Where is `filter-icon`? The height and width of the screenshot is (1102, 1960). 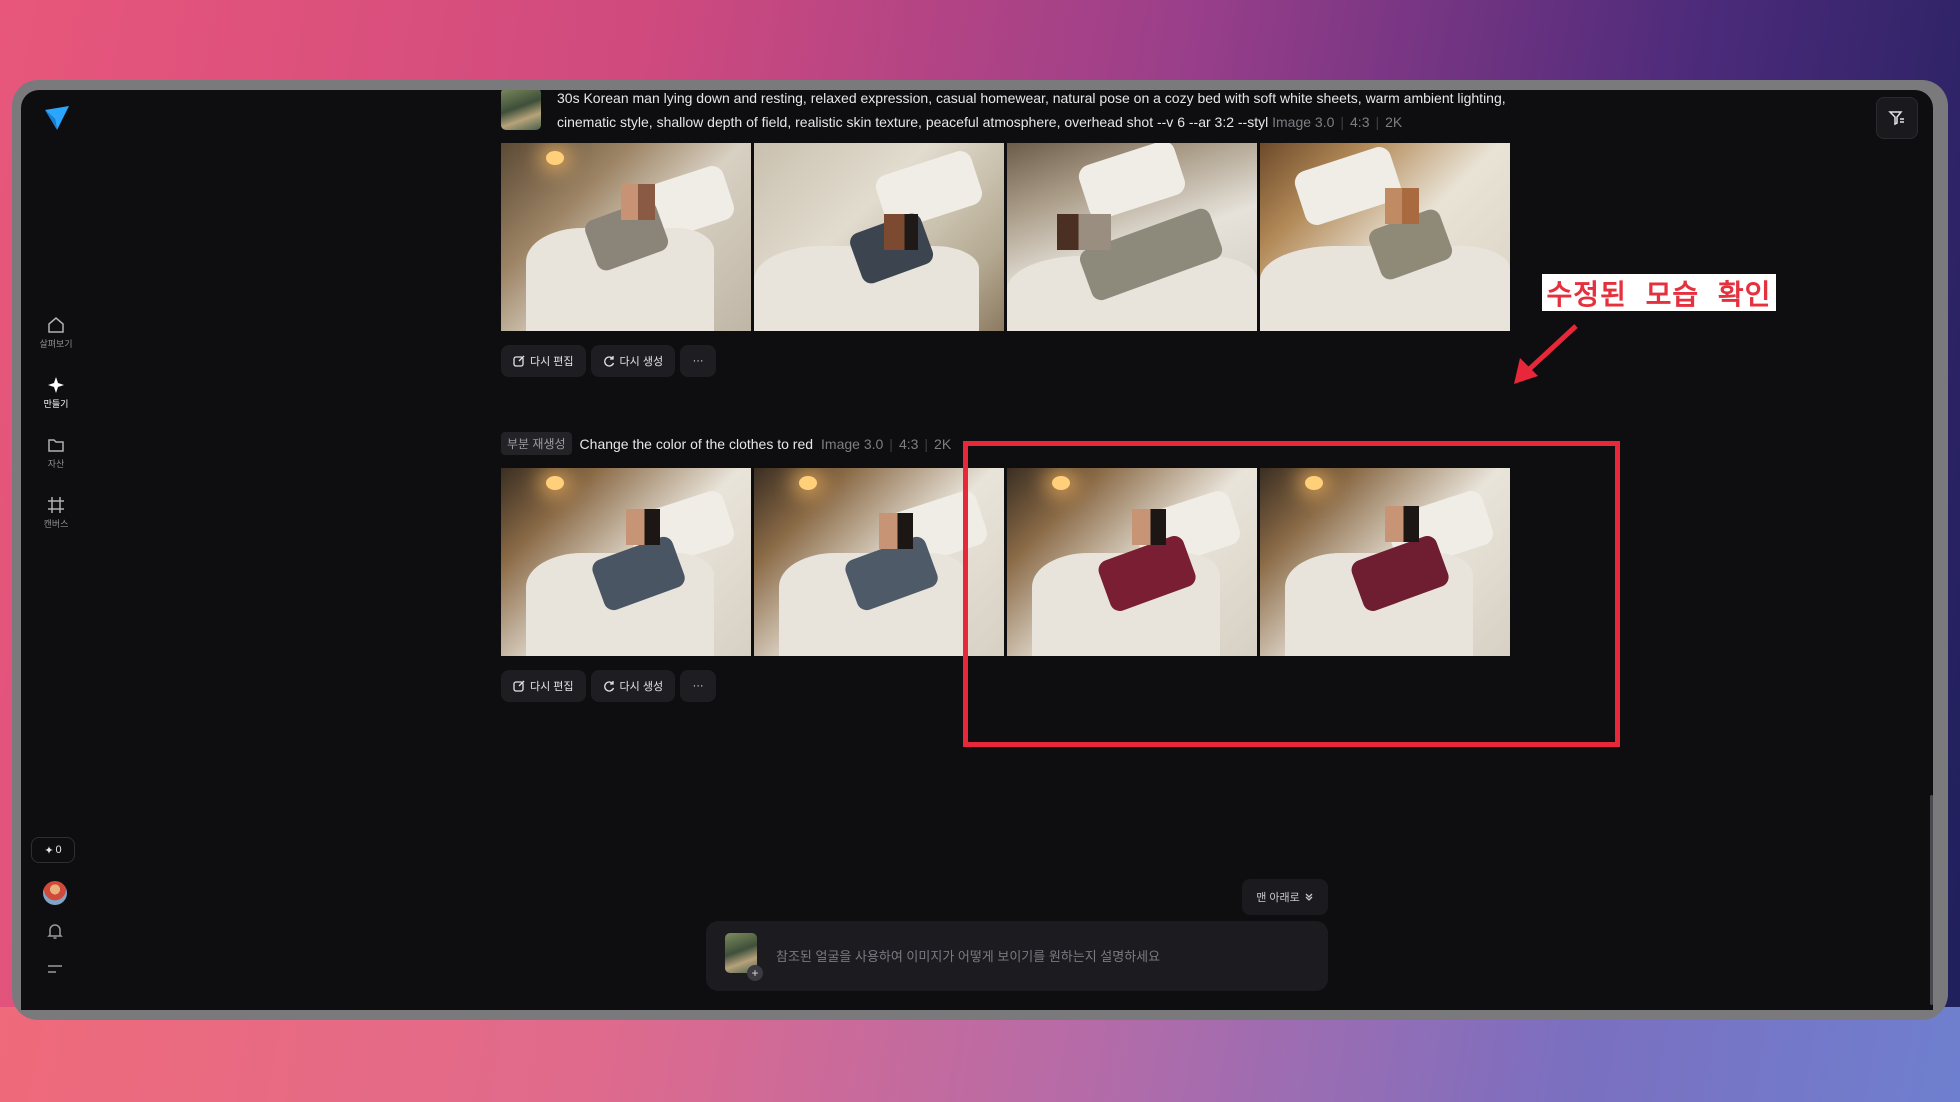 filter-icon is located at coordinates (1896, 118).